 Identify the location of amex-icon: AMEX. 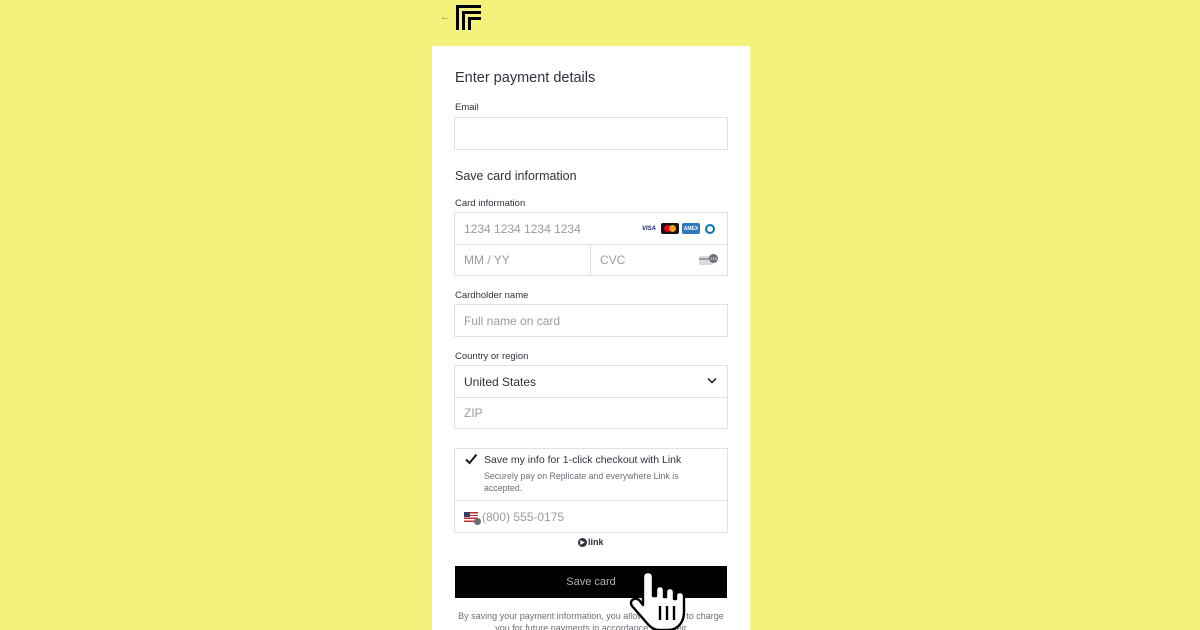
(691, 228).